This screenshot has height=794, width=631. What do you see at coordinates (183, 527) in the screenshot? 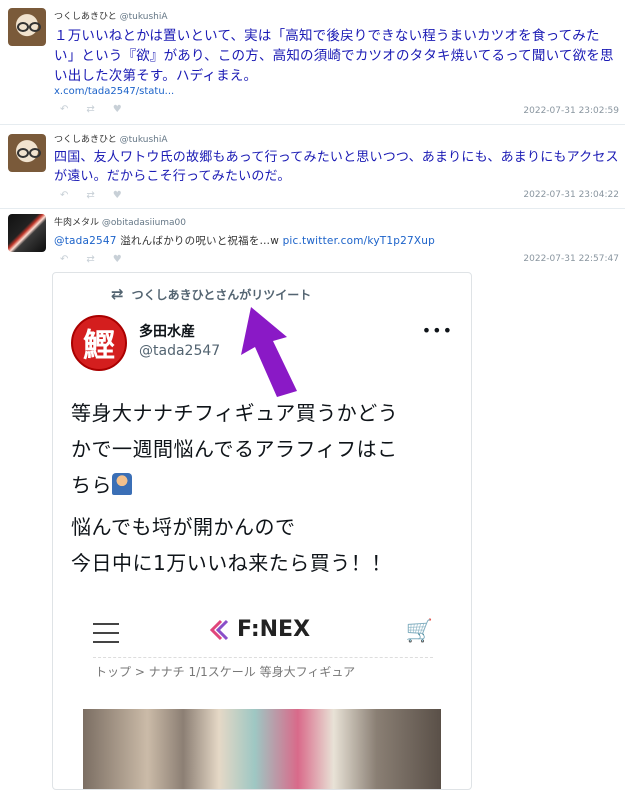
I see `post-line: 悩んでも埒が開かんので` at bounding box center [183, 527].